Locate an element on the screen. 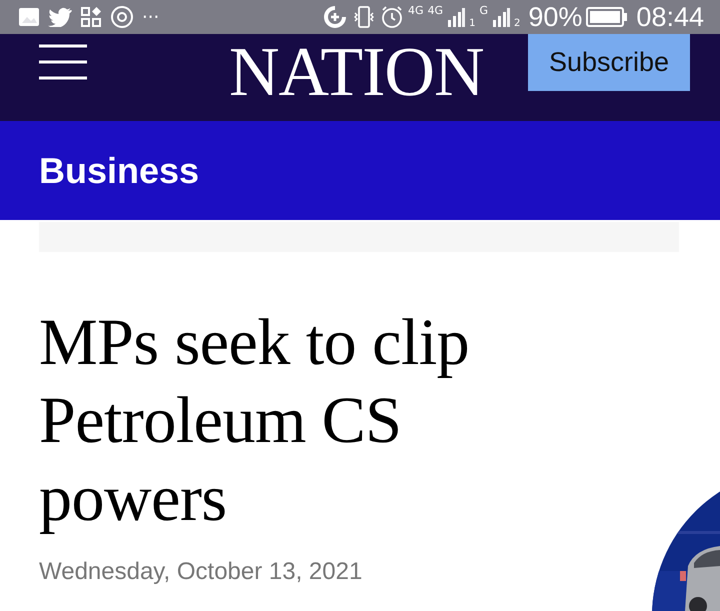  widgets-icon is located at coordinates (91, 17).